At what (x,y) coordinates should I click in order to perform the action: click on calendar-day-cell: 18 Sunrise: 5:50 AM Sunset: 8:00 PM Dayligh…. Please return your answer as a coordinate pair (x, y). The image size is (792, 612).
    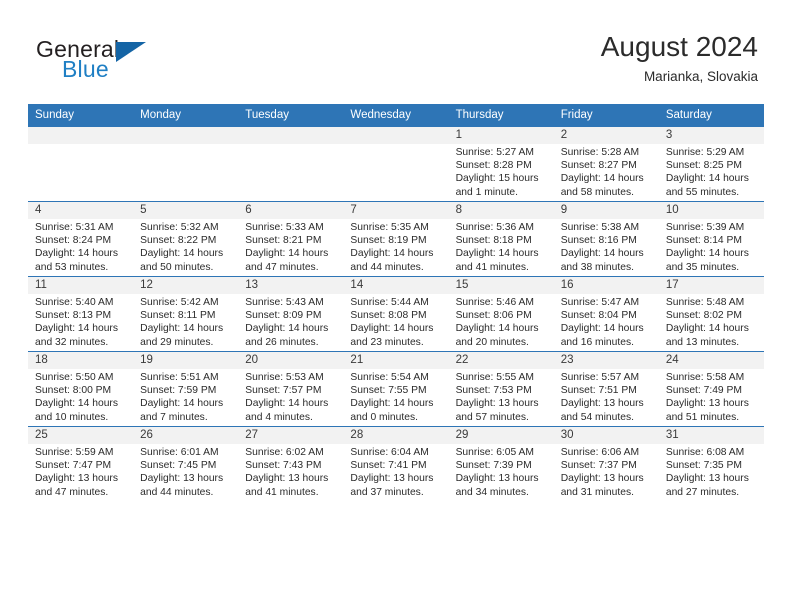
    Looking at the image, I should click on (81, 389).